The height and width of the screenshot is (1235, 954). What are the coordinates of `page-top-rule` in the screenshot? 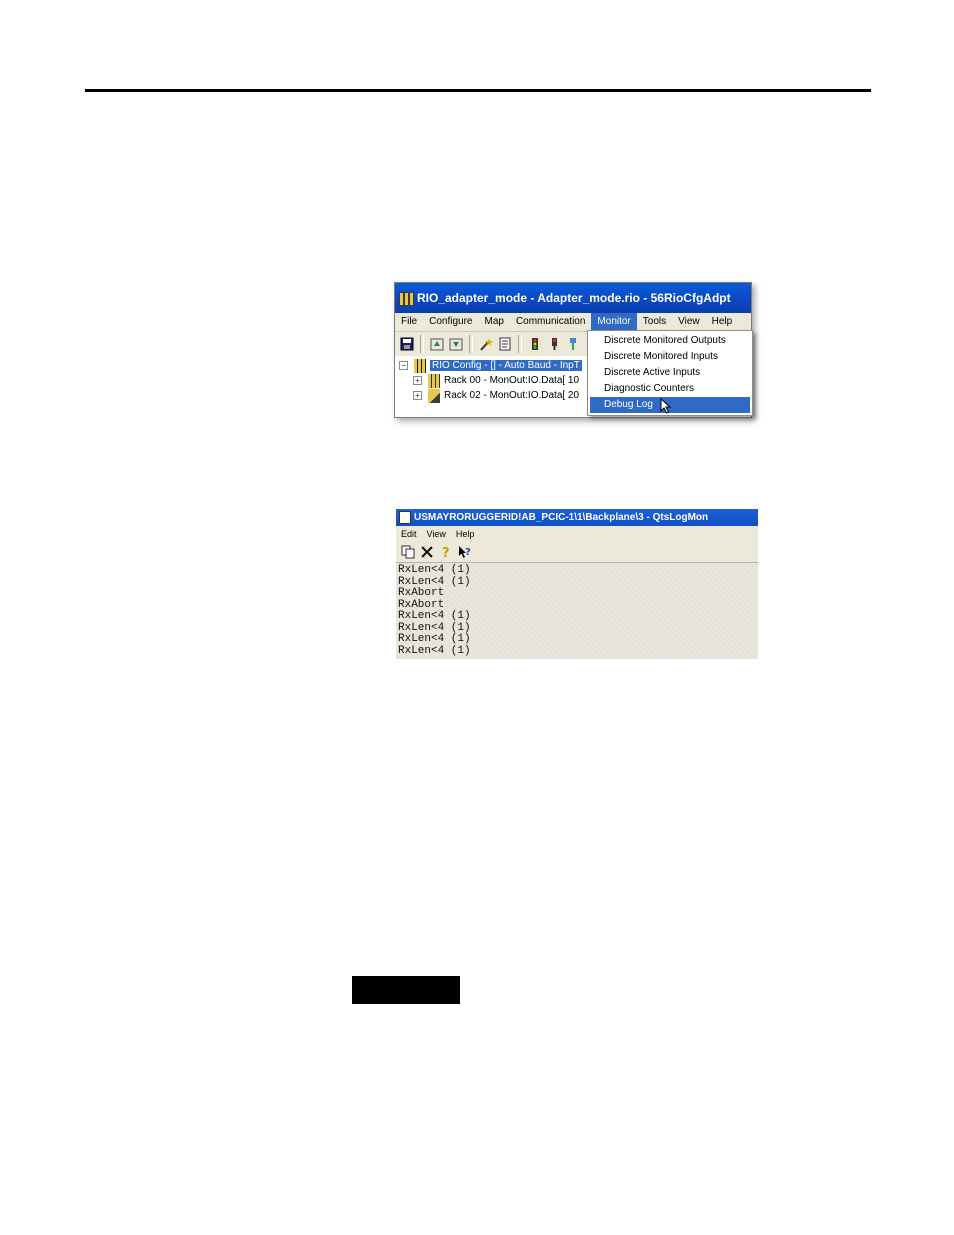 It's located at (478, 90).